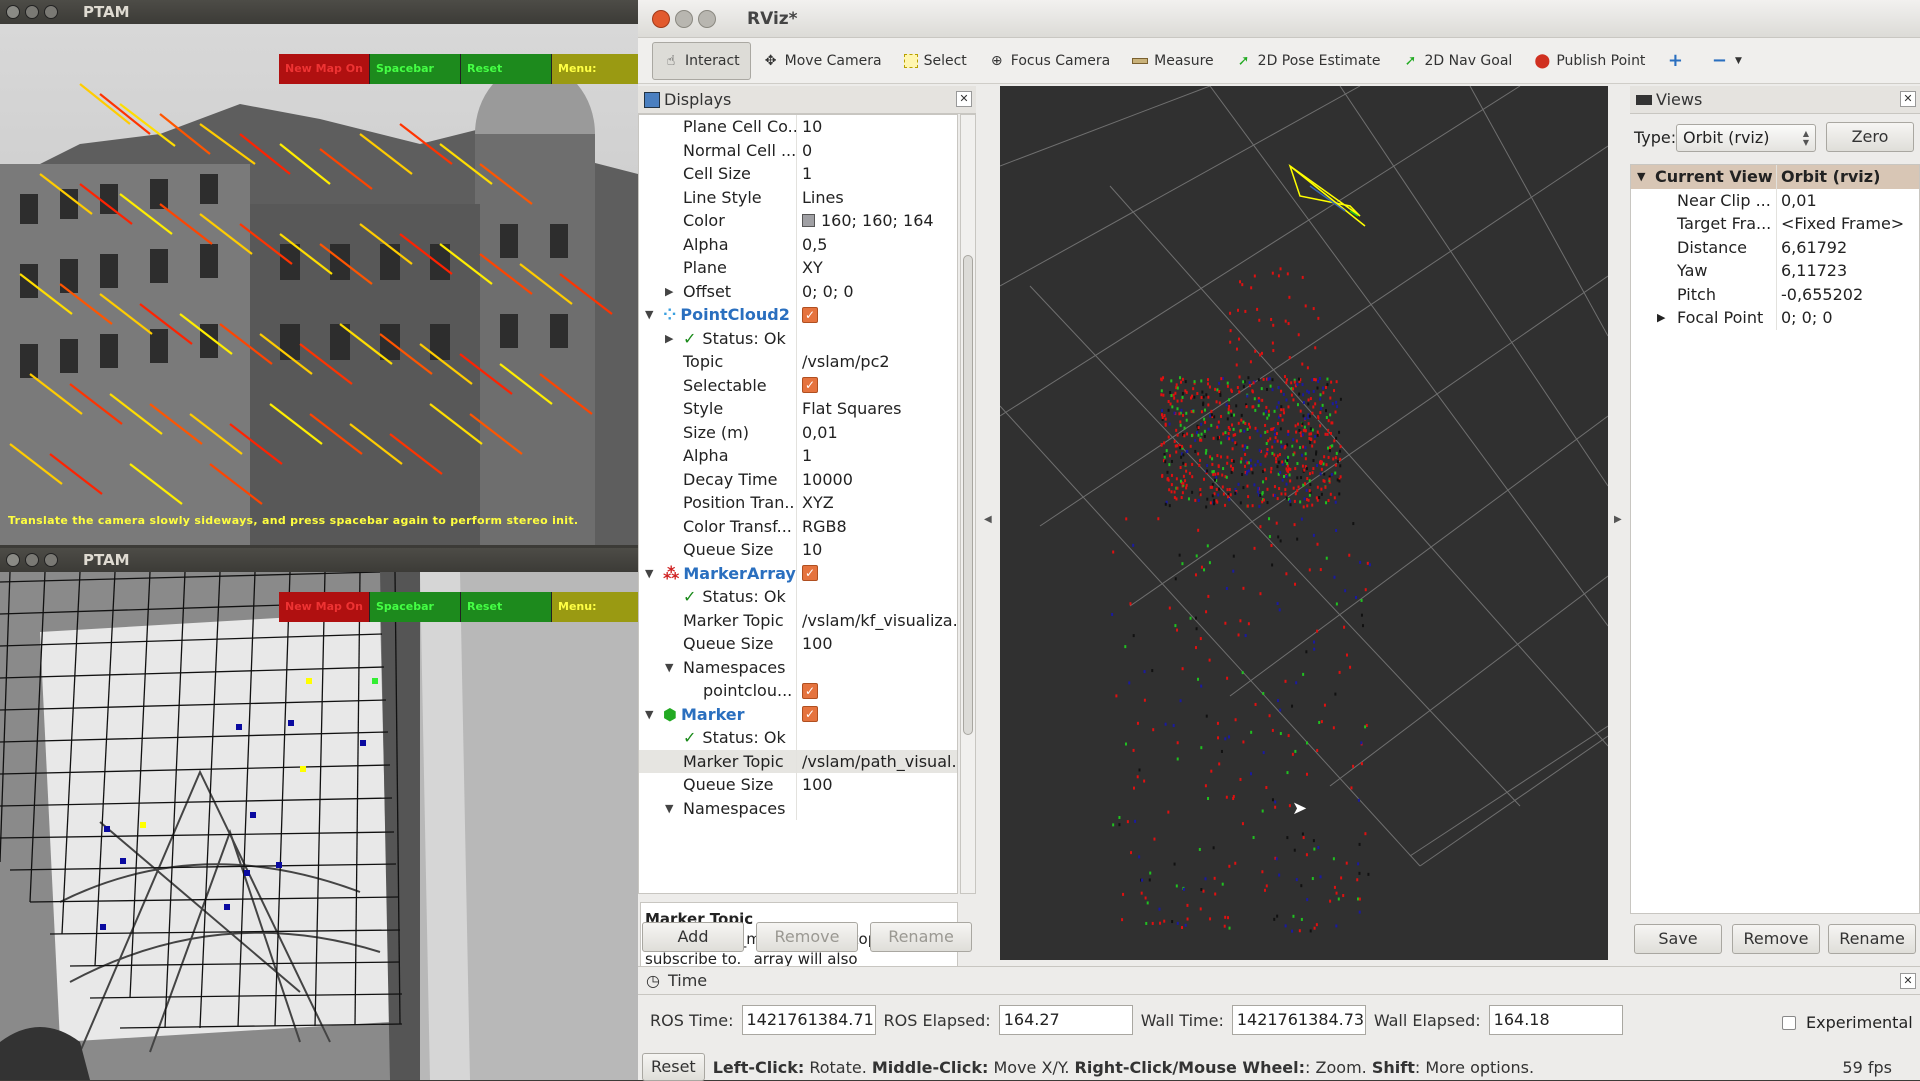 This screenshot has width=1920, height=1081. Describe the element at coordinates (1872, 939) in the screenshot. I see `rename-view-button: Rename` at that location.